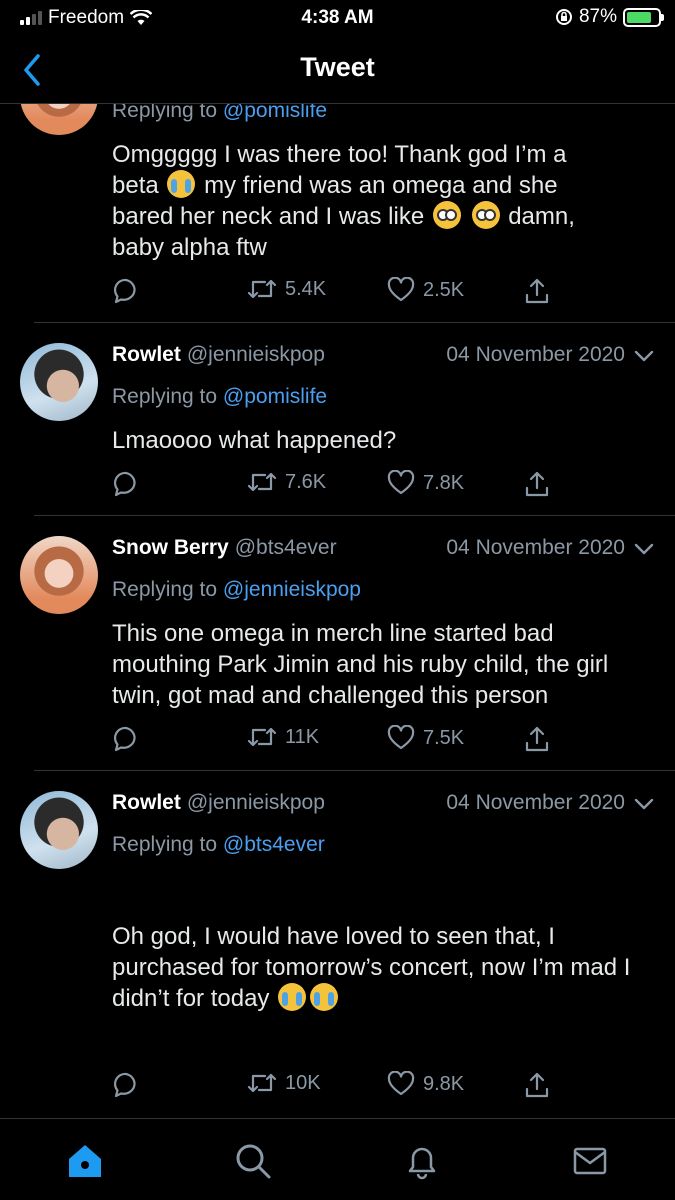 The image size is (675, 1200). What do you see at coordinates (170, 547) in the screenshot?
I see `display-name: Snow Berry` at bounding box center [170, 547].